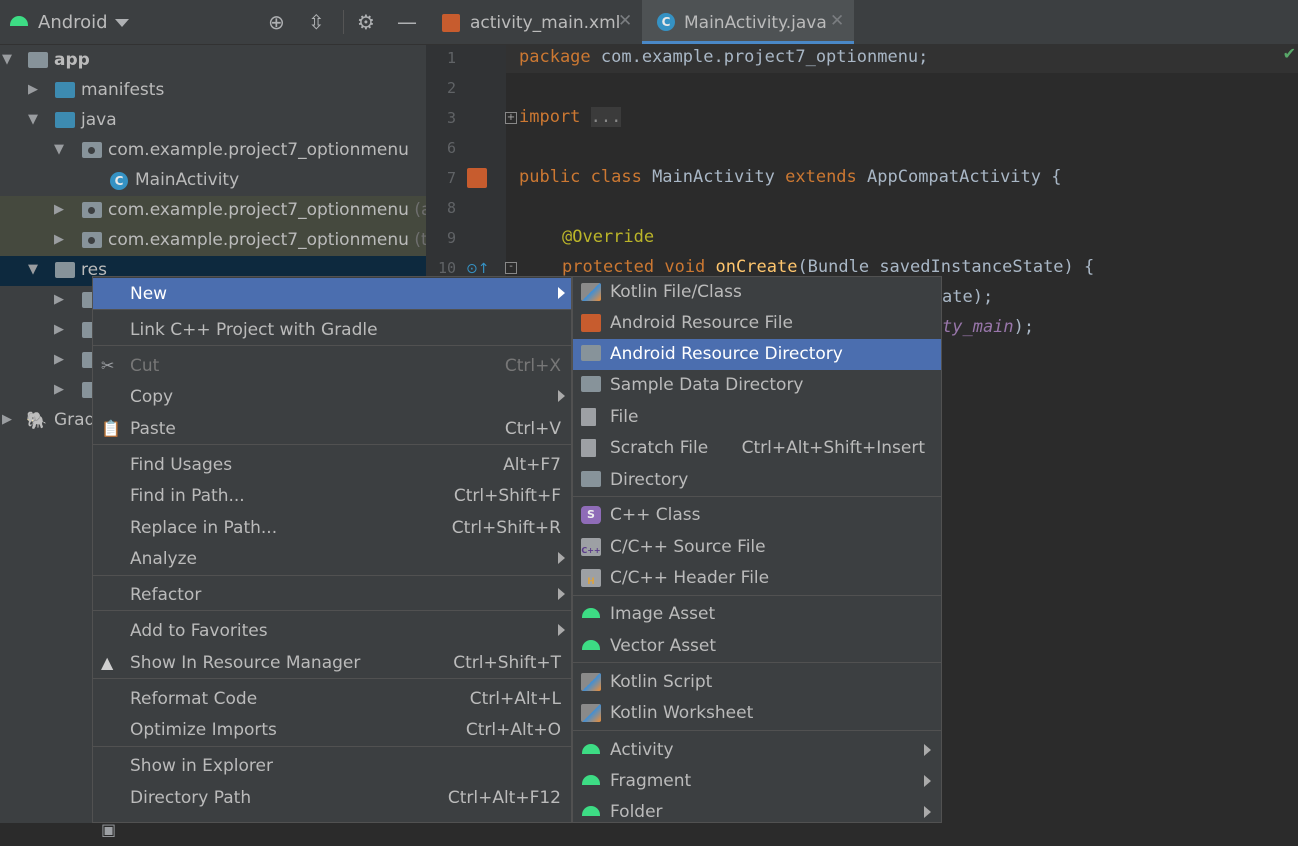 This screenshot has height=846, width=1298. I want to click on submenu-item-directory: Directory, so click(757, 480).